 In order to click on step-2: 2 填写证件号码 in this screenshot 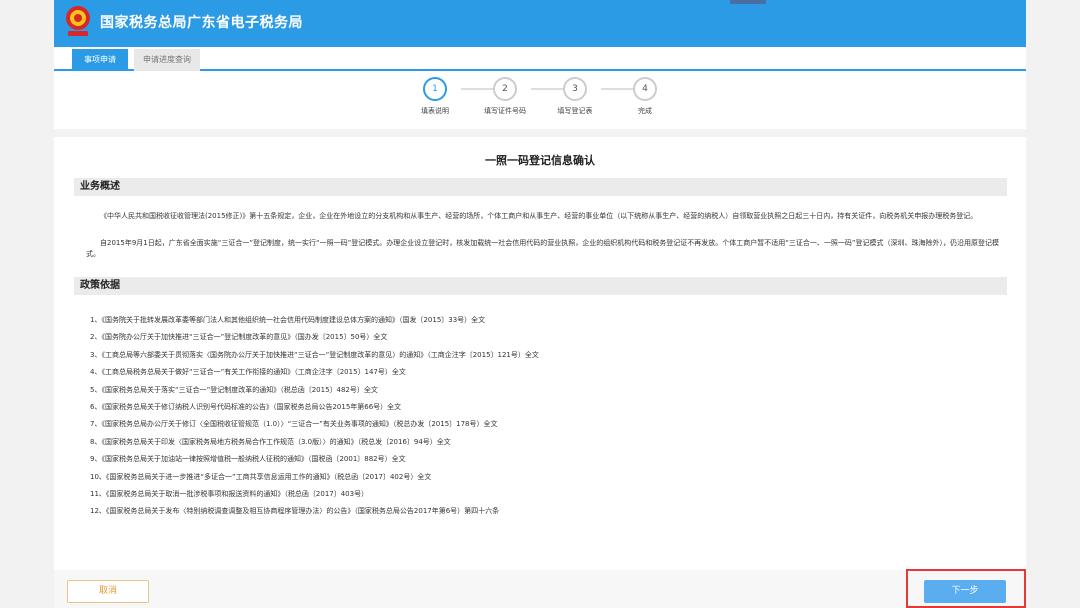, I will do `click(505, 96)`.